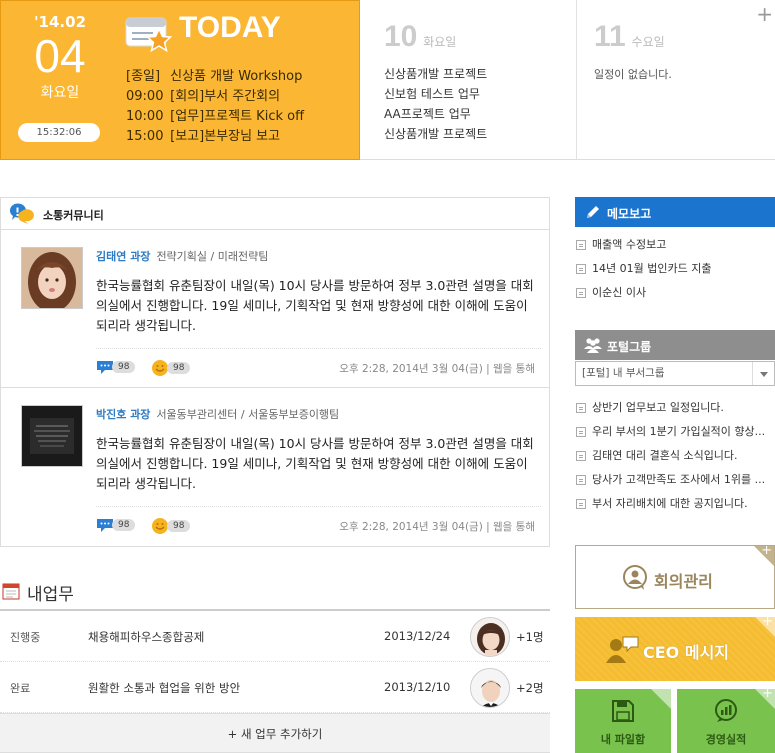 The image size is (775, 753). I want to click on add-schedule-button: +, so click(764, 14).